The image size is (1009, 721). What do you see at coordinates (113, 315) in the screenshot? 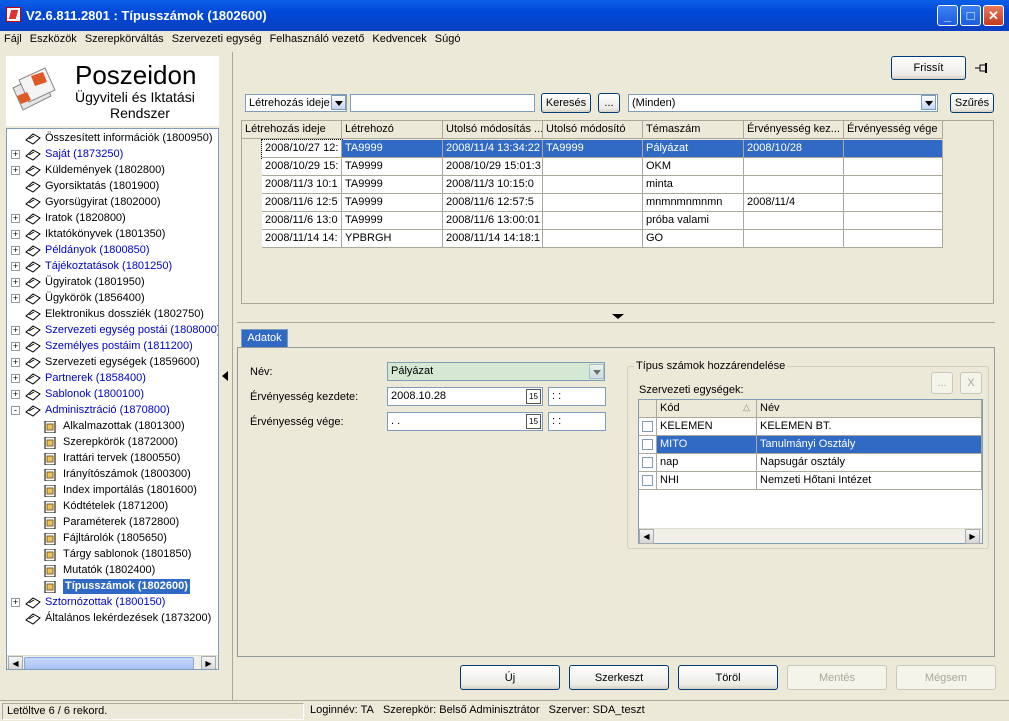
I see `tree-item: Elektronikus dossziék (1802750)` at bounding box center [113, 315].